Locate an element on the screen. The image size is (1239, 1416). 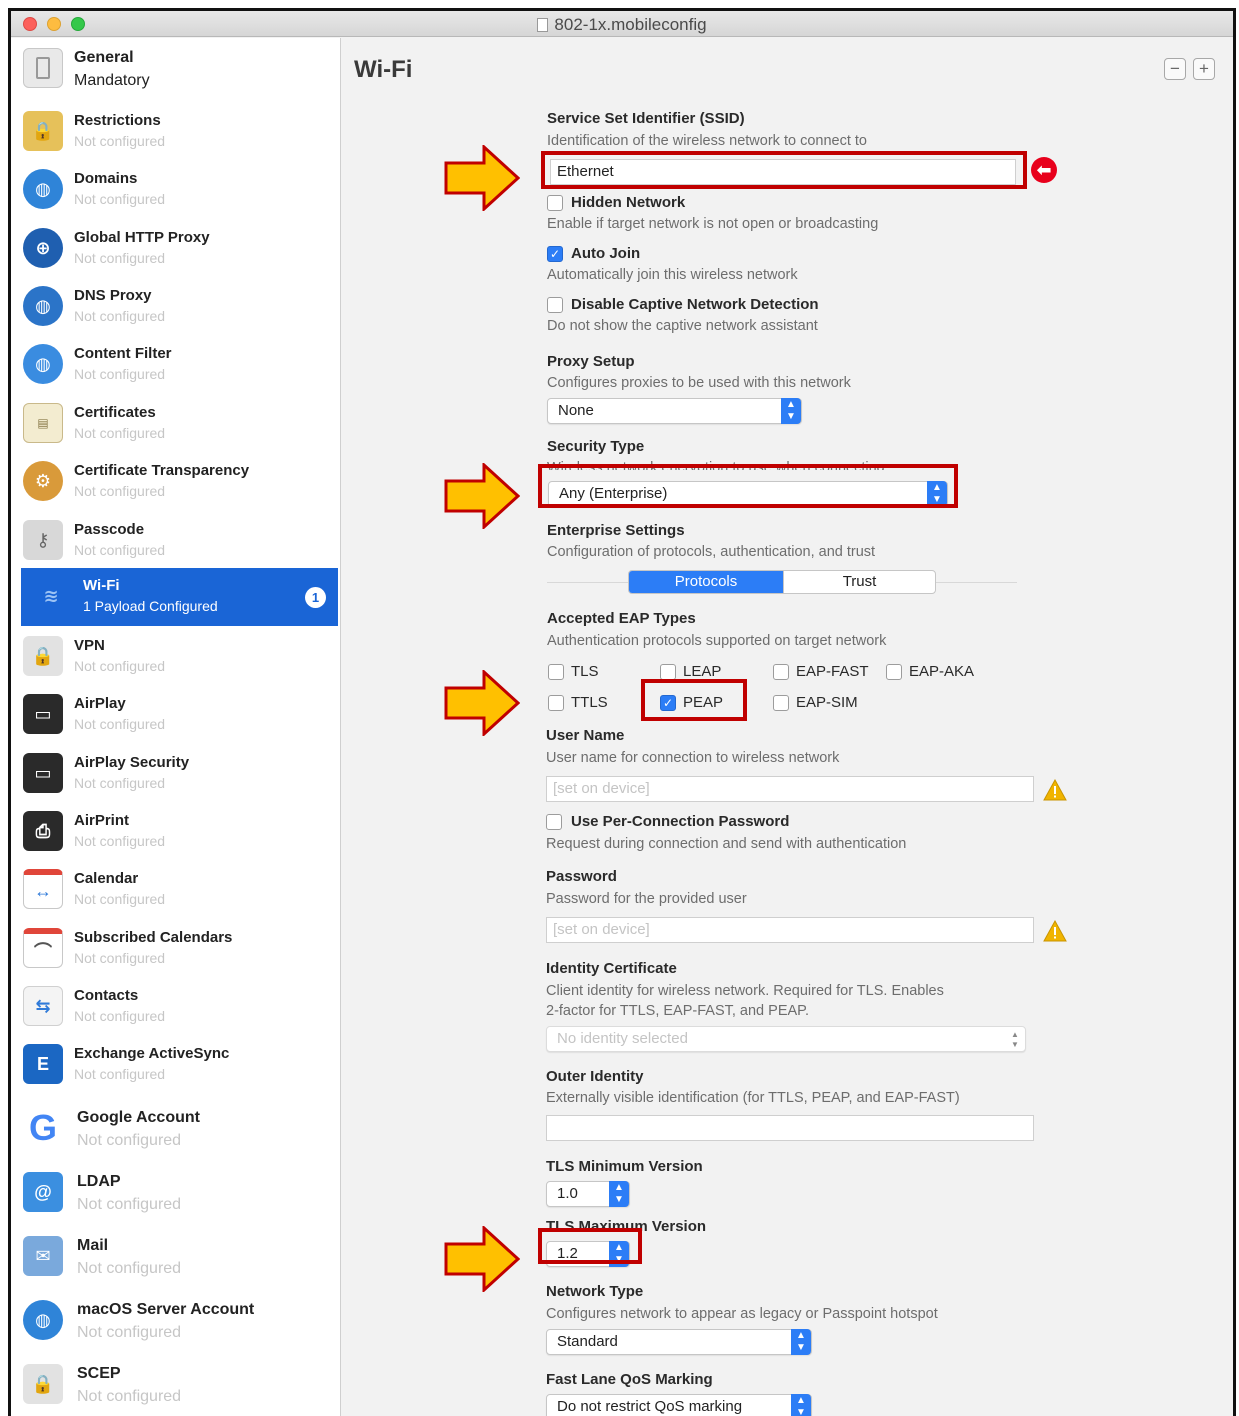
proxy-setup-label: Proxy Setup is located at coordinates (591, 361).